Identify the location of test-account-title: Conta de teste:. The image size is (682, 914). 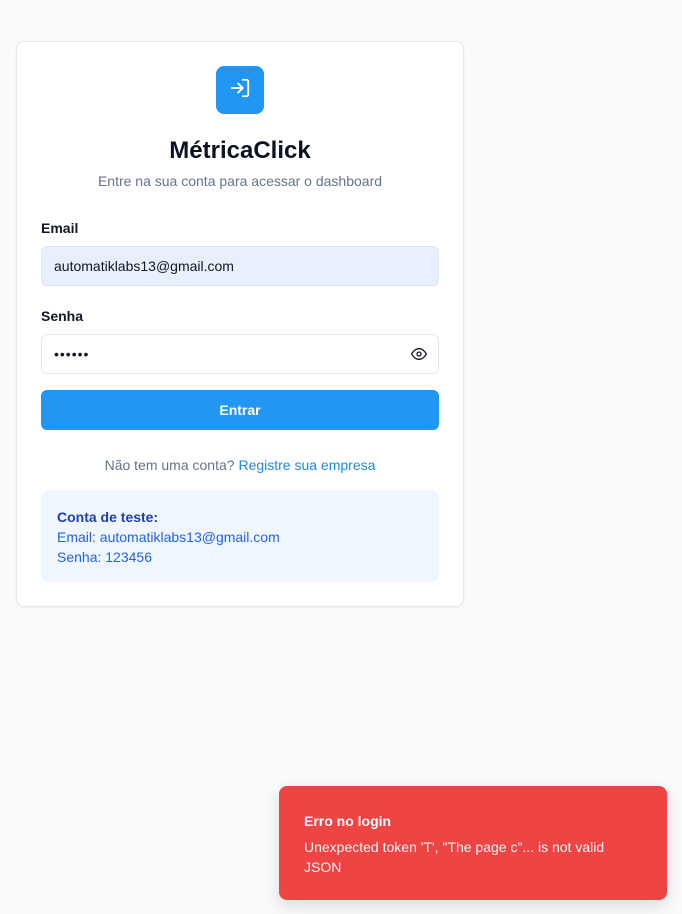
(108, 517).